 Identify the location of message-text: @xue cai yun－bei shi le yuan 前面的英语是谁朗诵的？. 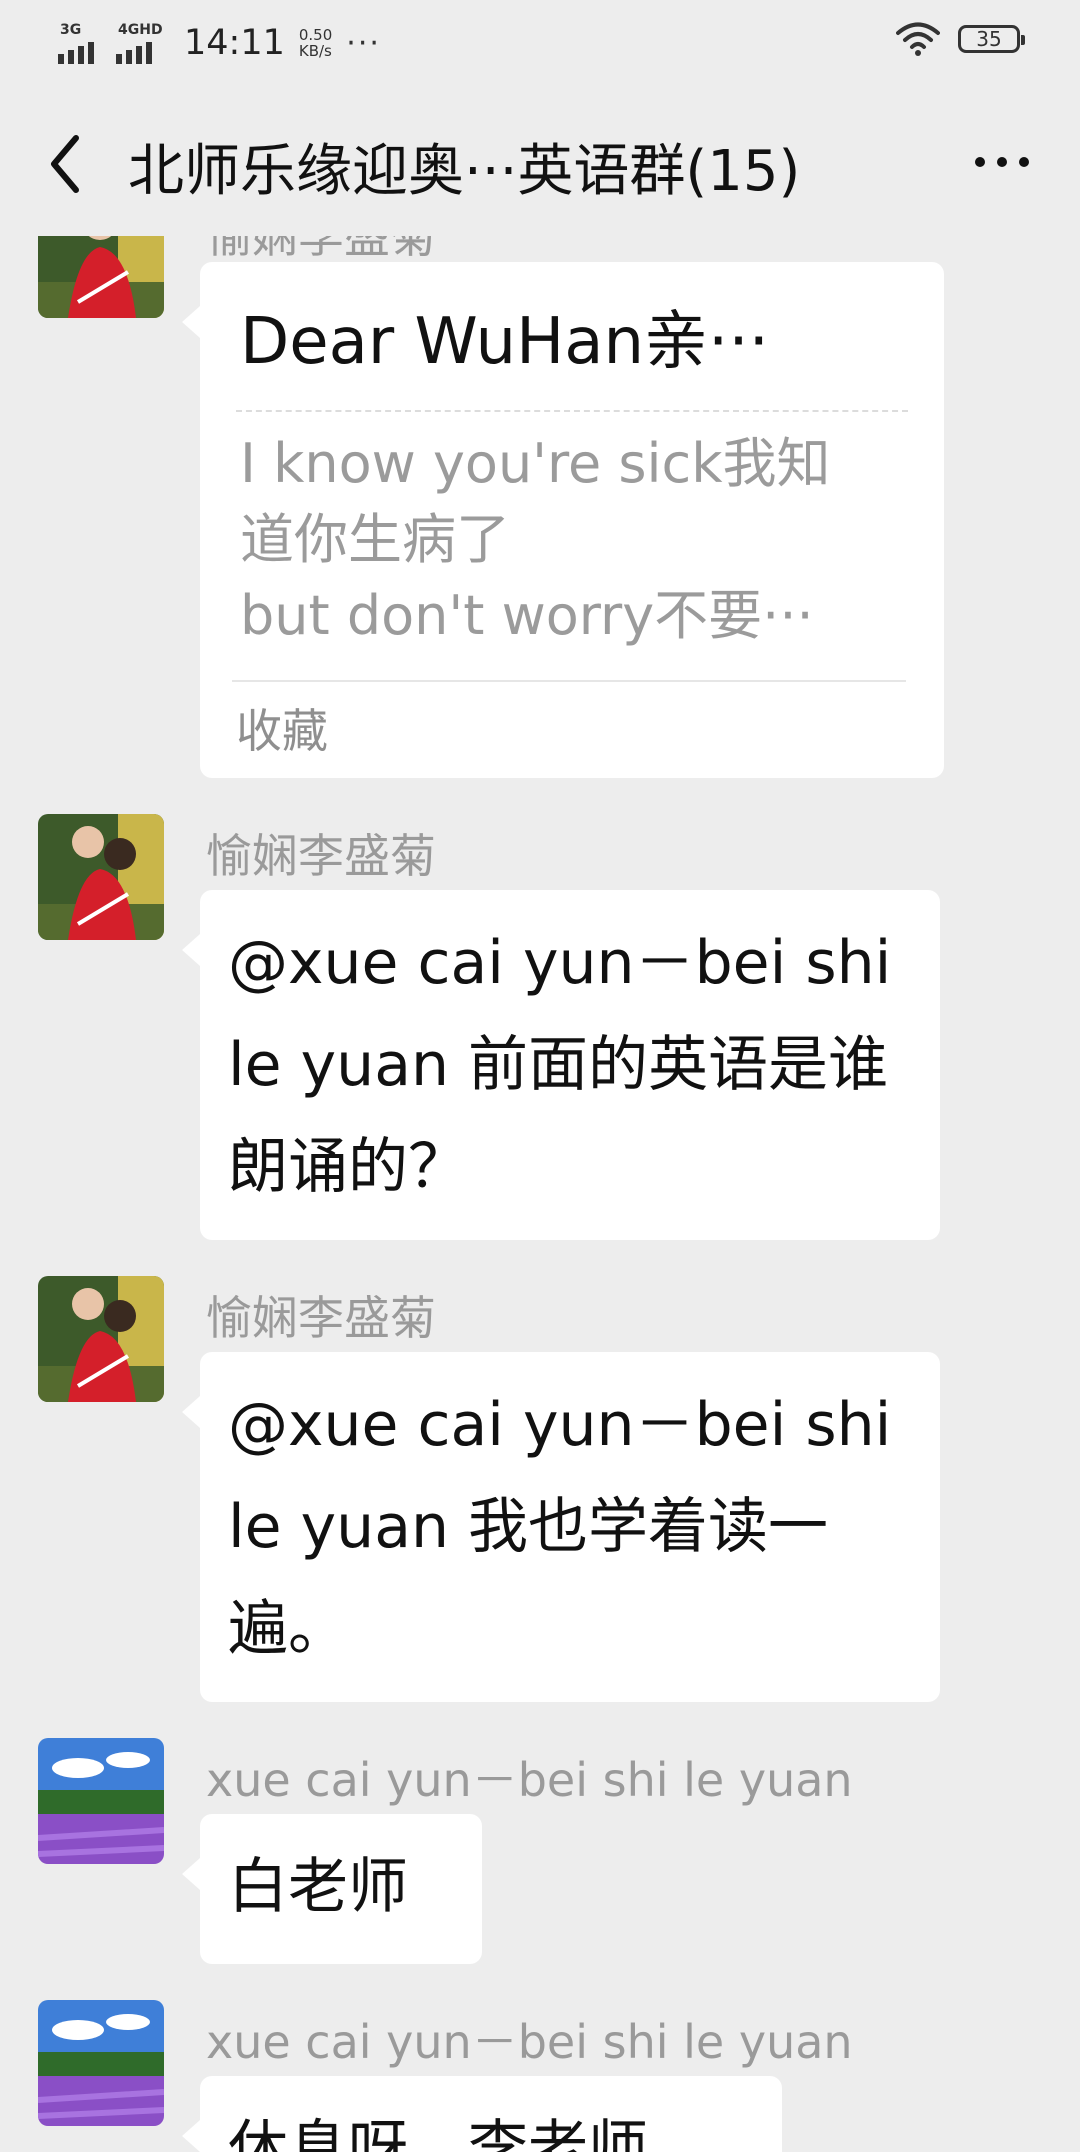
(560, 1065).